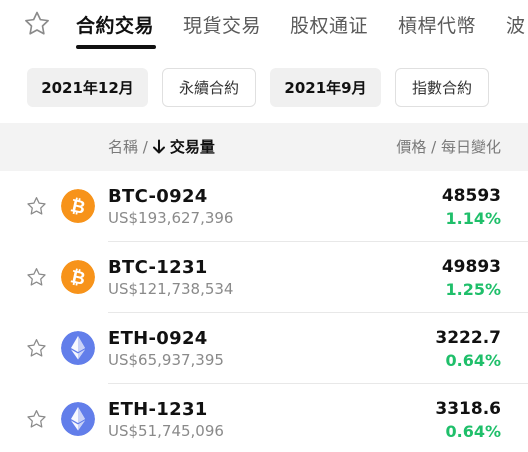  What do you see at coordinates (166, 431) in the screenshot?
I see `trading-volume: US$51,745,096` at bounding box center [166, 431].